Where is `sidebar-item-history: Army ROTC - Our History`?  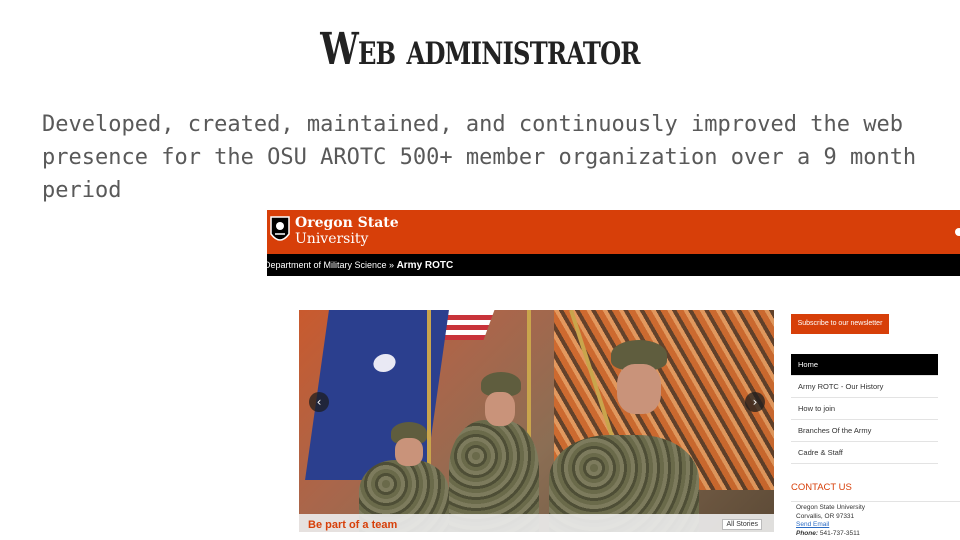
sidebar-item-history: Army ROTC - Our History is located at coordinates (864, 387).